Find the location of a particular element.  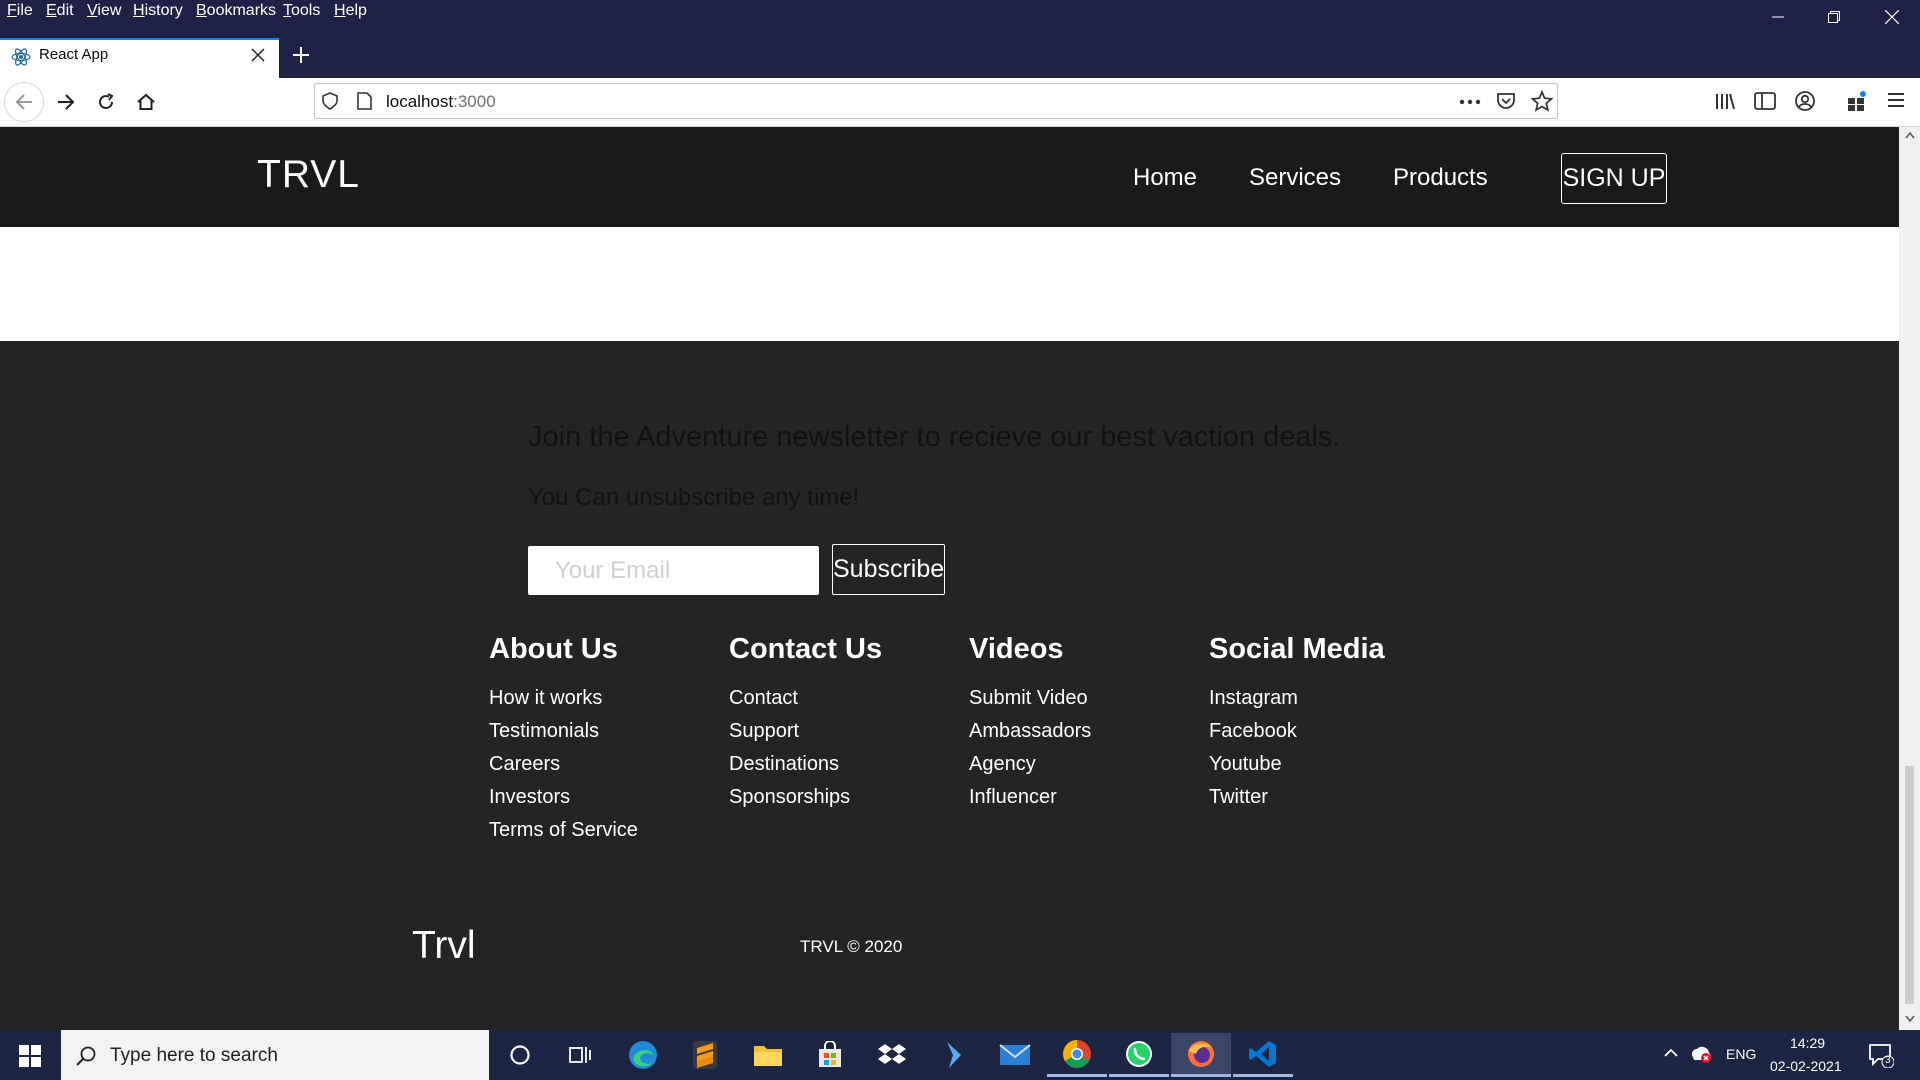

footer-link: Contact is located at coordinates (763, 698).